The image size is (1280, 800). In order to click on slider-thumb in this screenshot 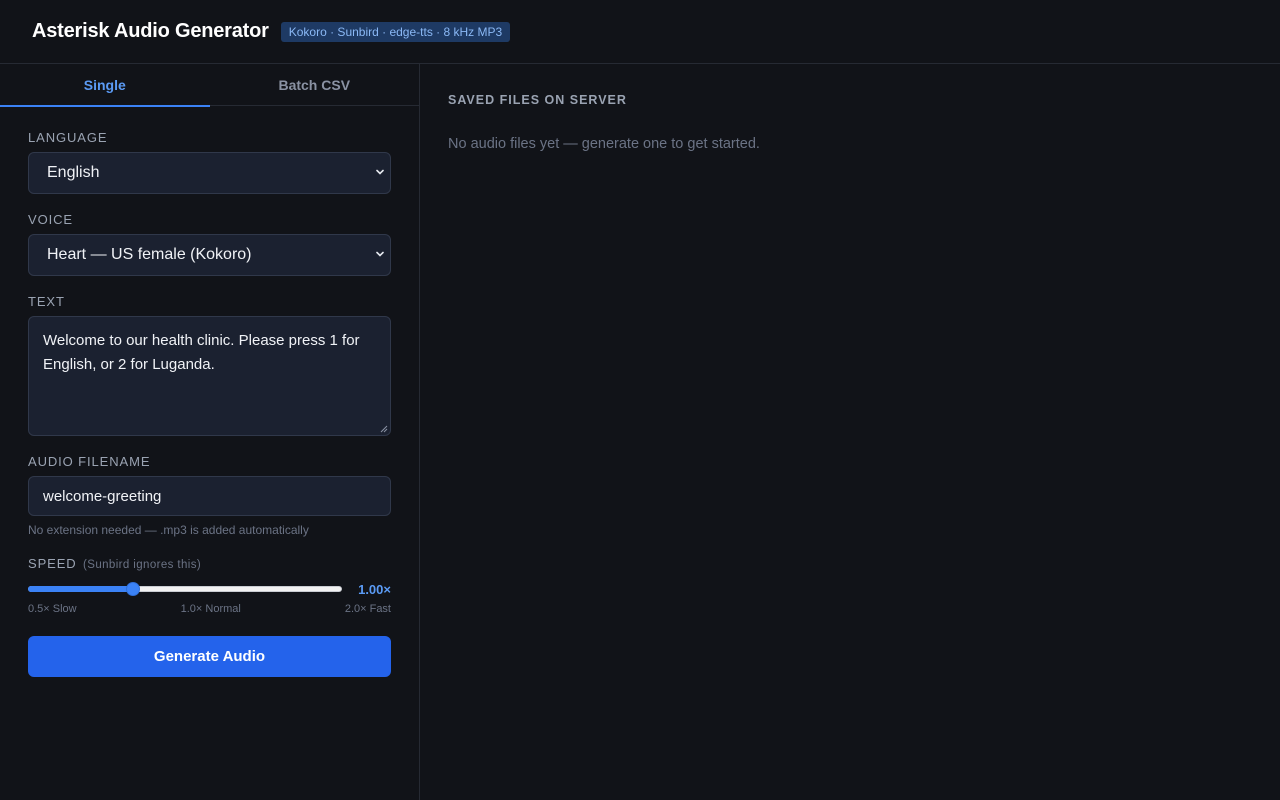, I will do `click(132, 589)`.